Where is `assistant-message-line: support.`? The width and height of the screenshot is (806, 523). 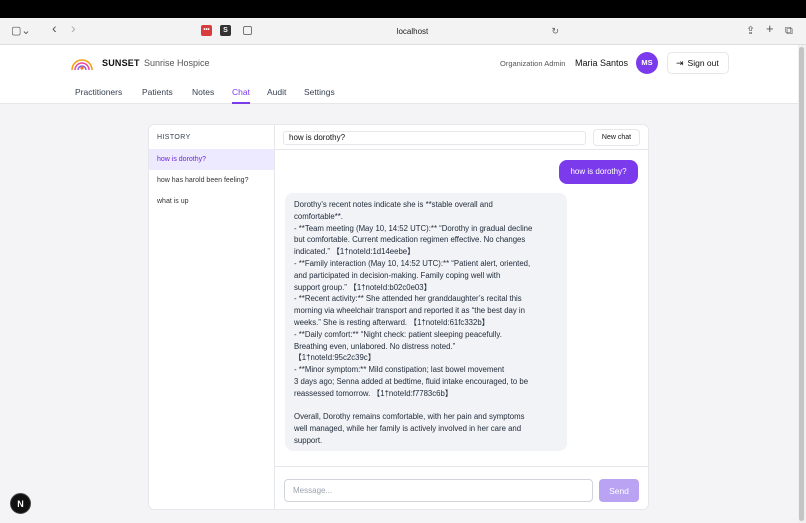 assistant-message-line: support. is located at coordinates (308, 440).